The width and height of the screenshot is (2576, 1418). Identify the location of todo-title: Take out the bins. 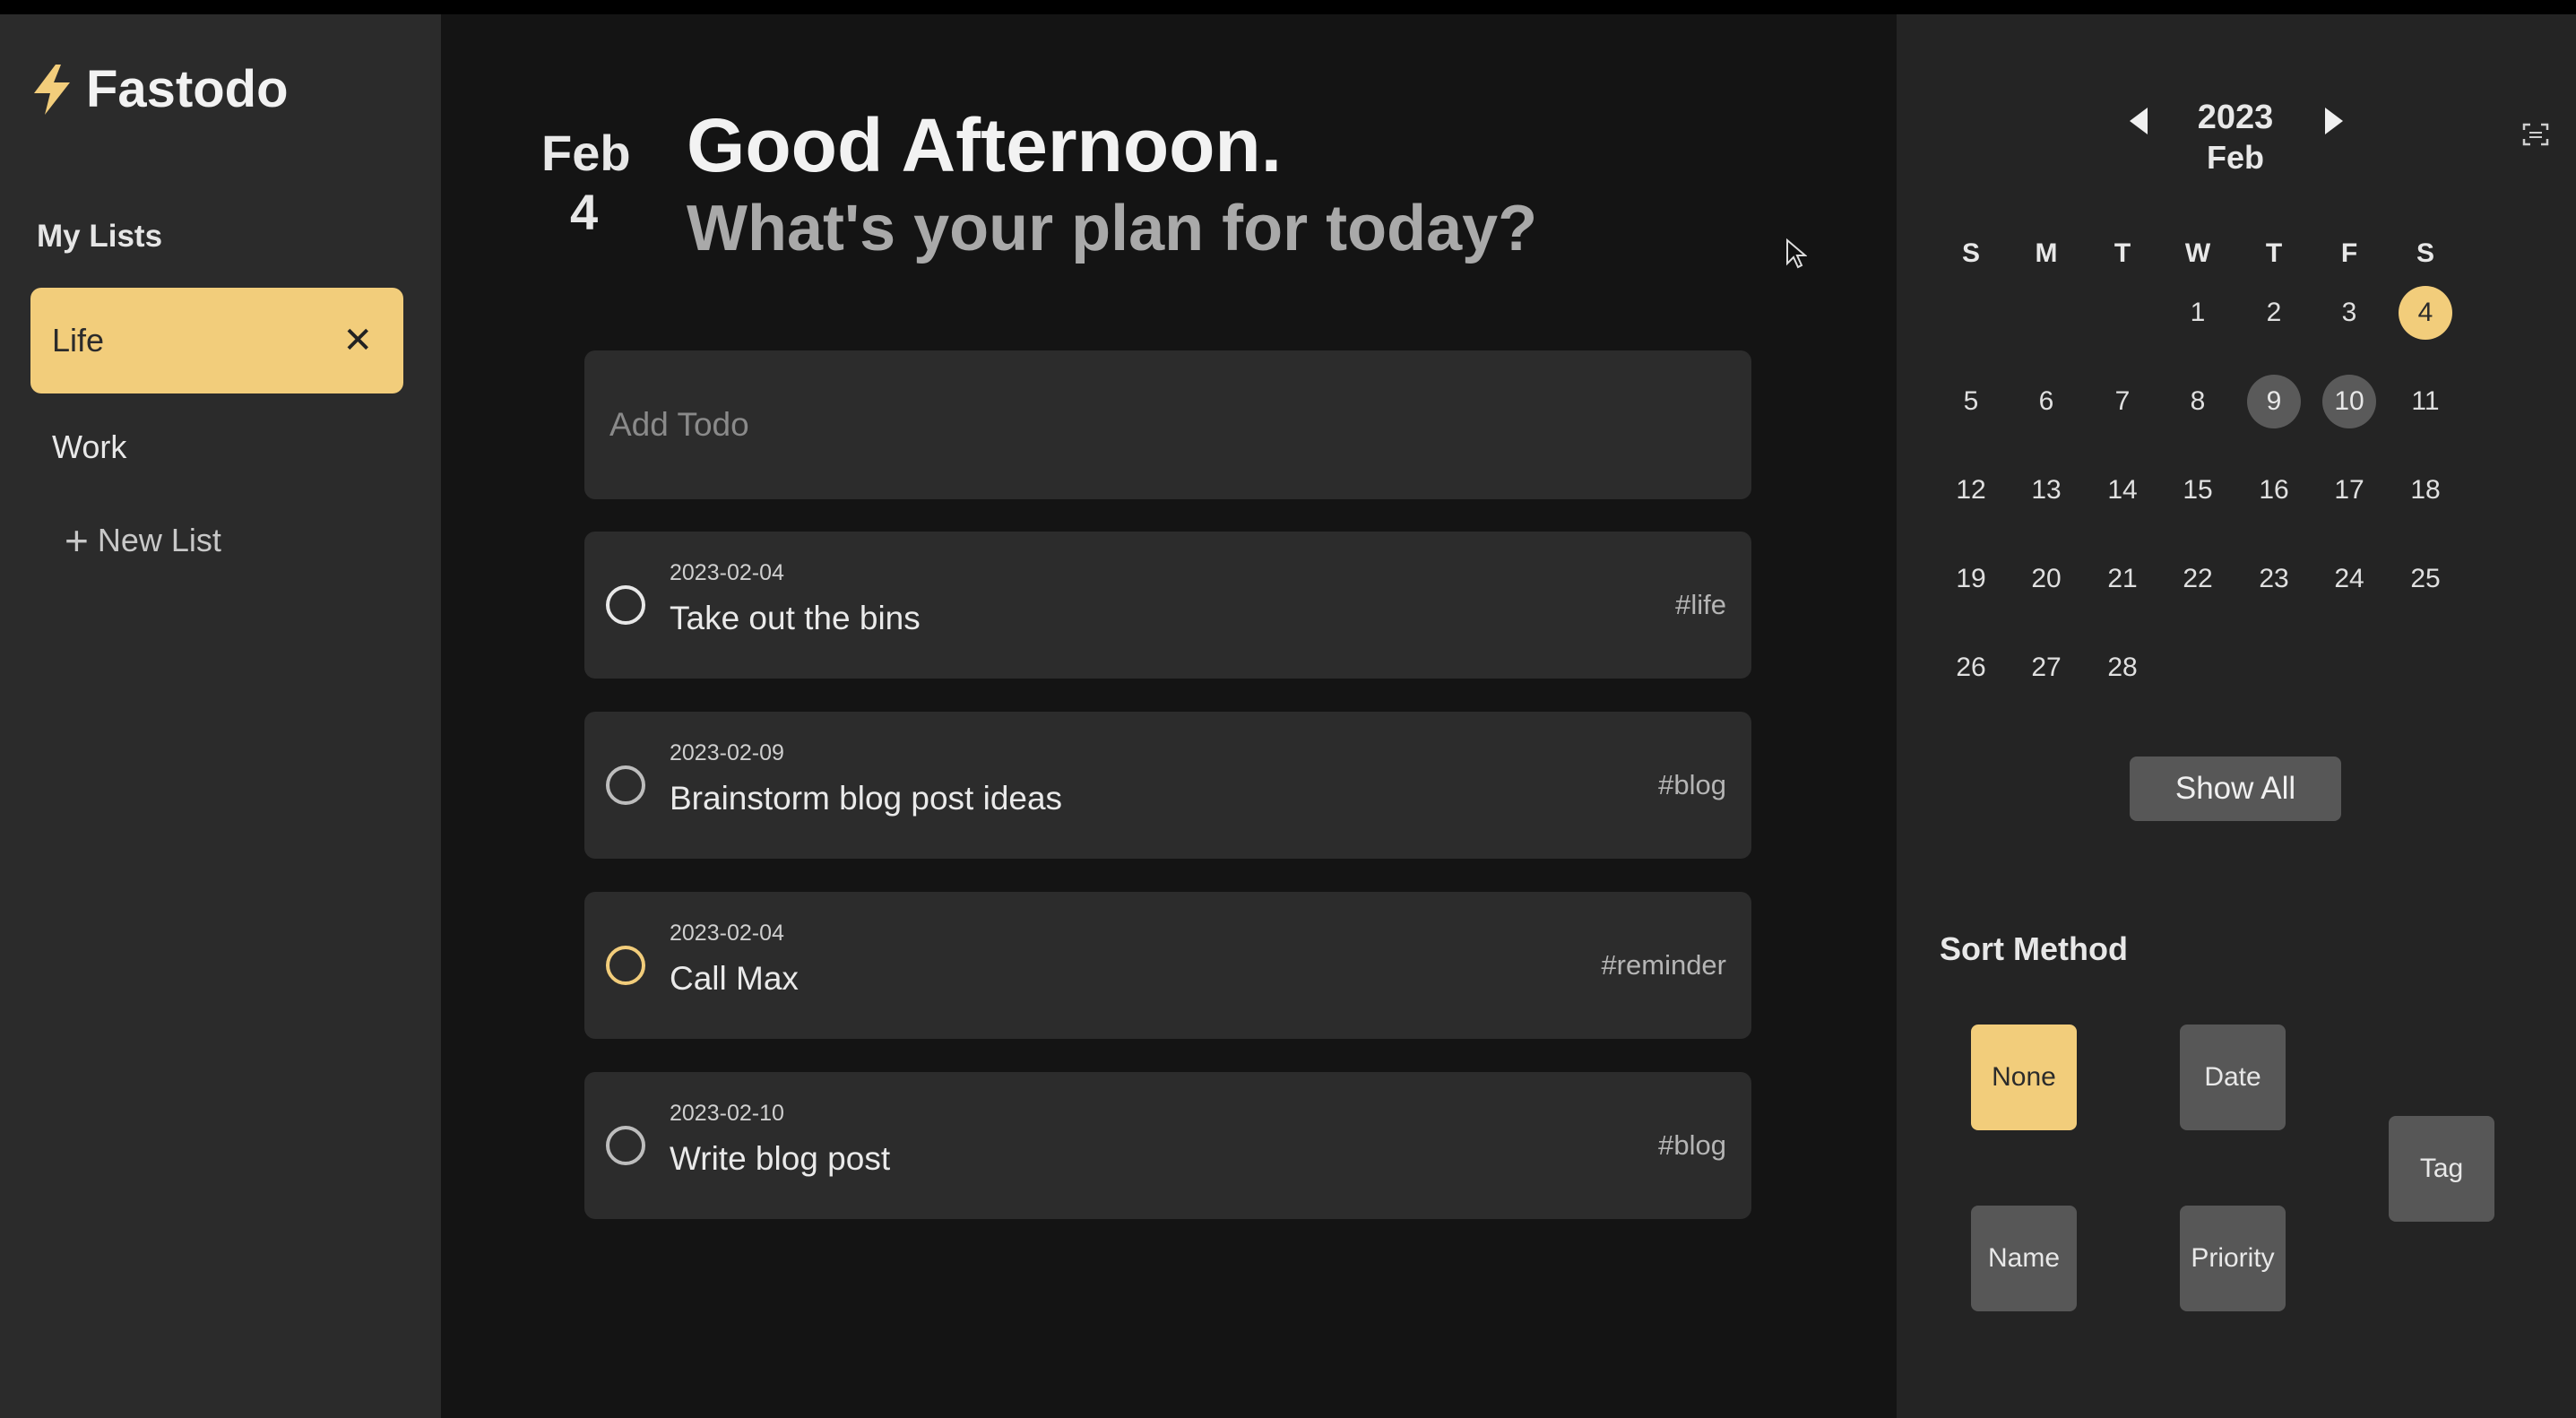
(795, 618).